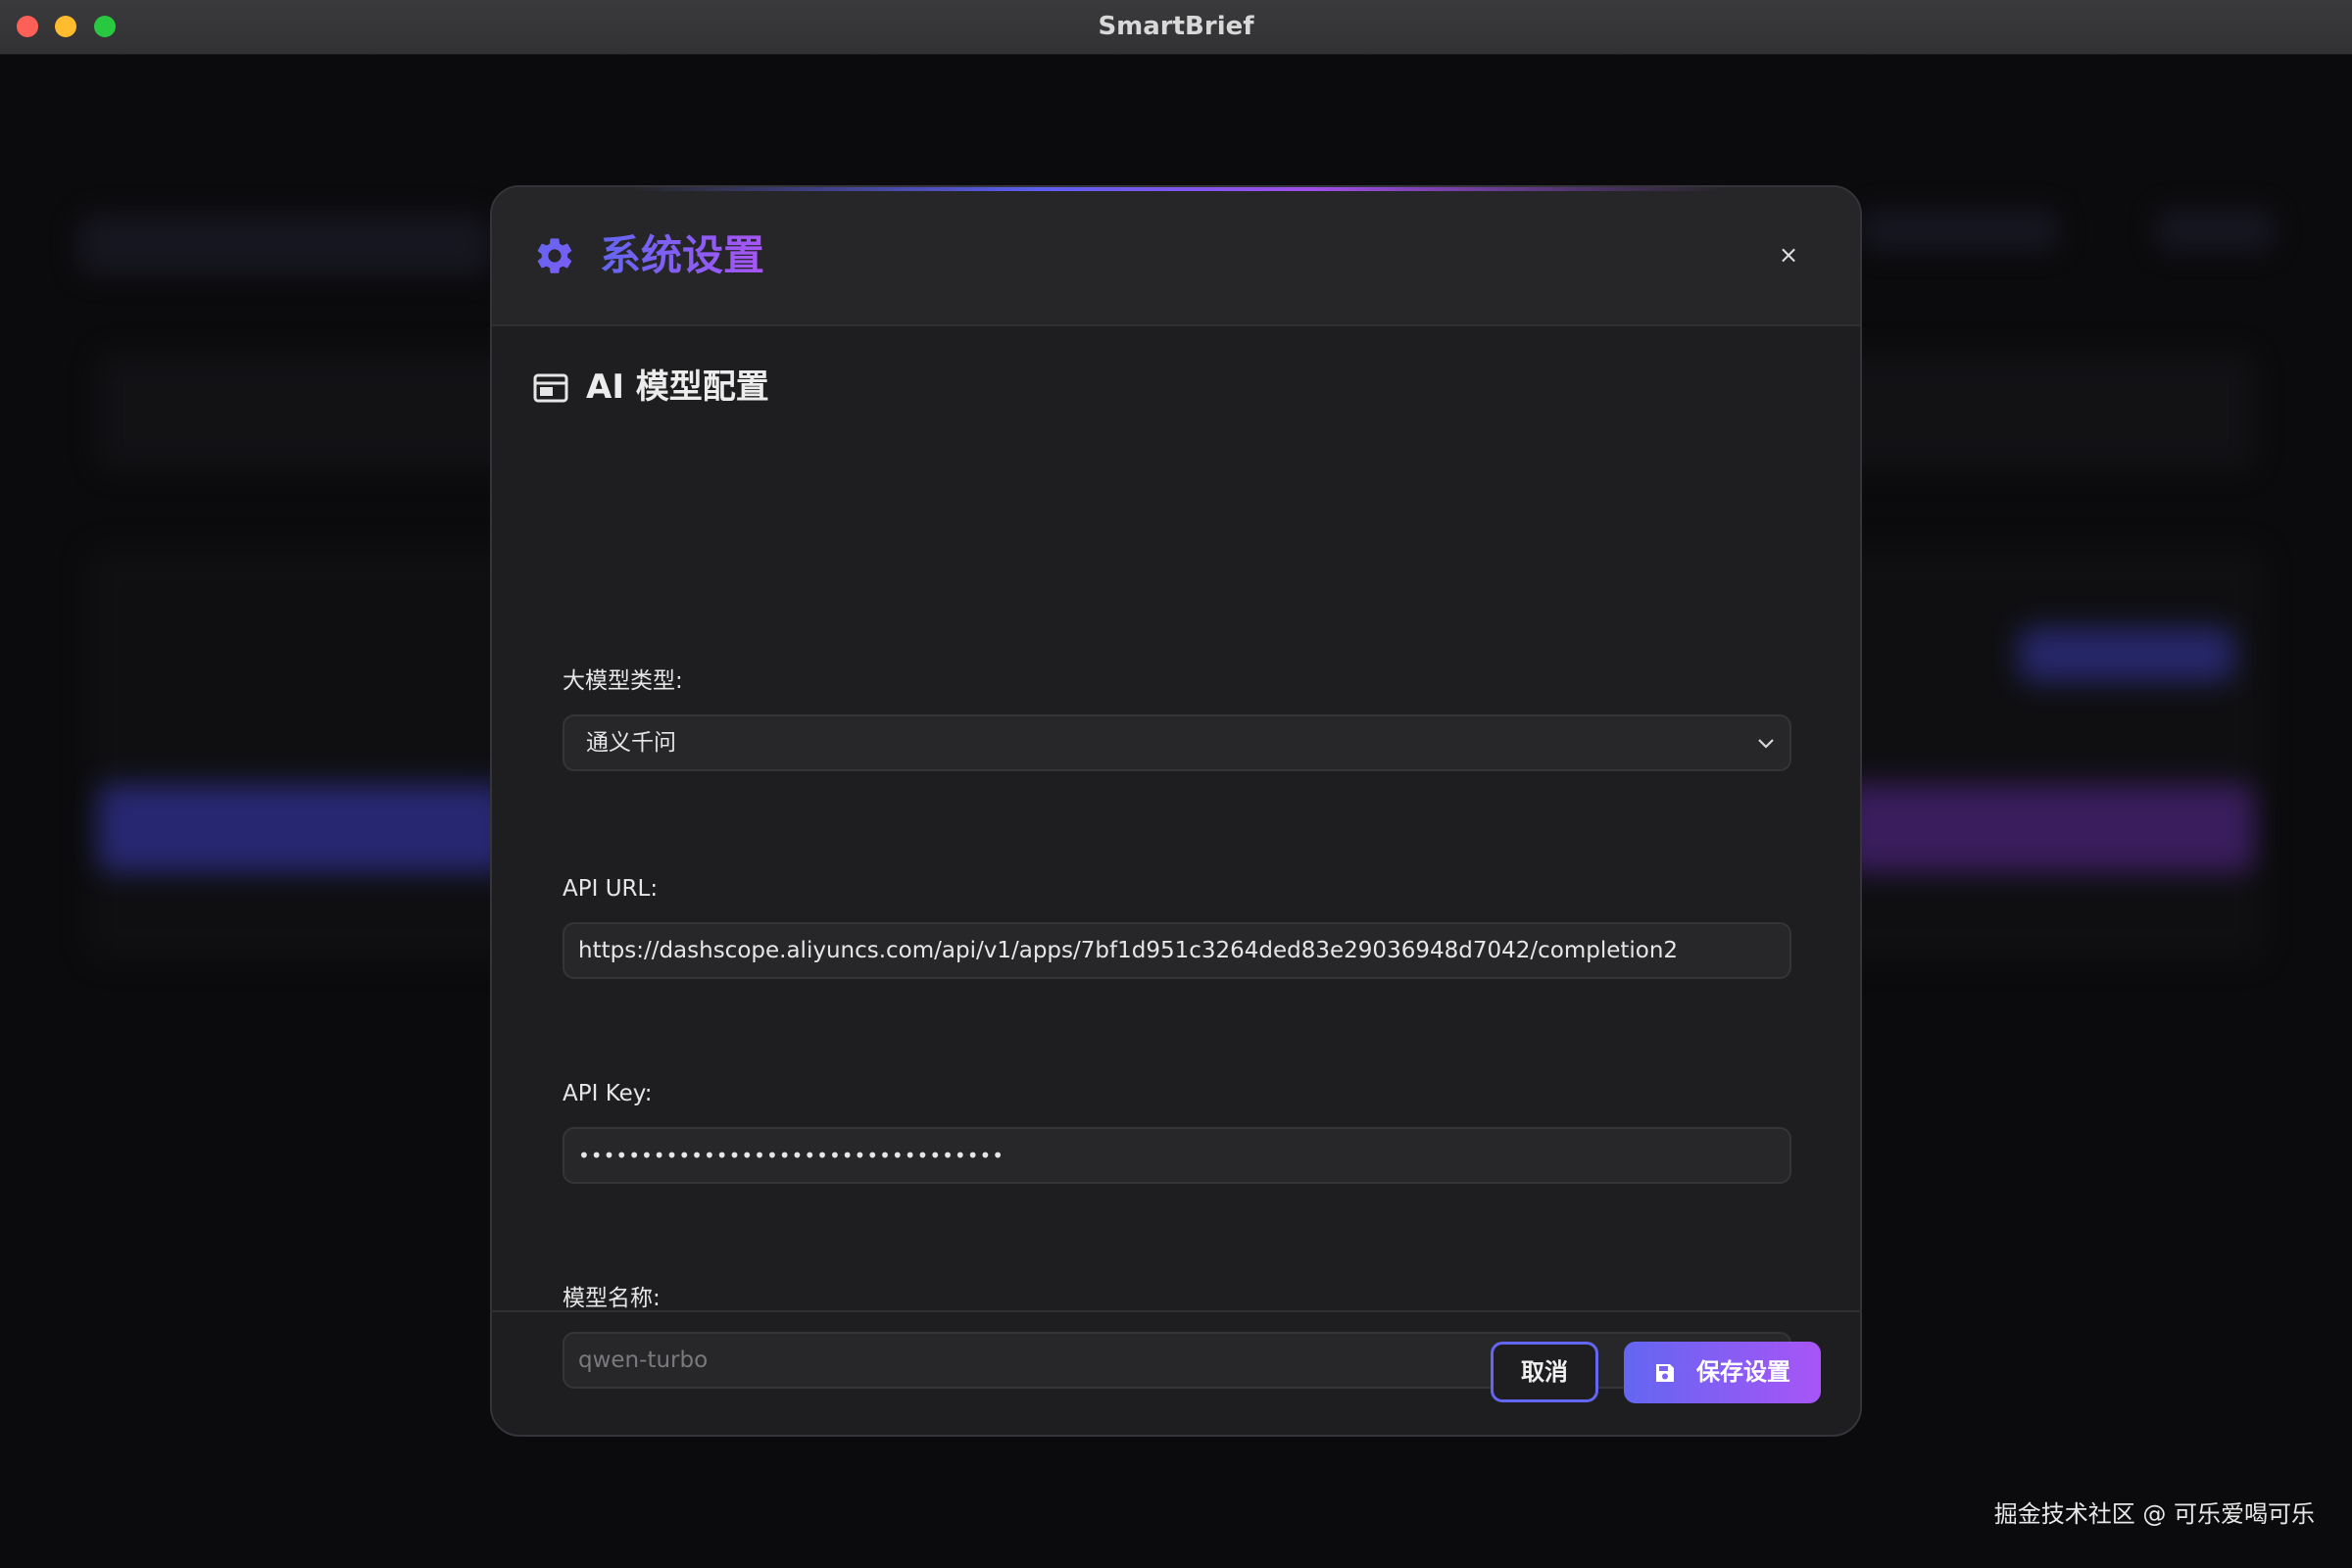 The image size is (2352, 1568). Describe the element at coordinates (1743, 1372) in the screenshot. I see `save-settings-label: 保存设置` at that location.